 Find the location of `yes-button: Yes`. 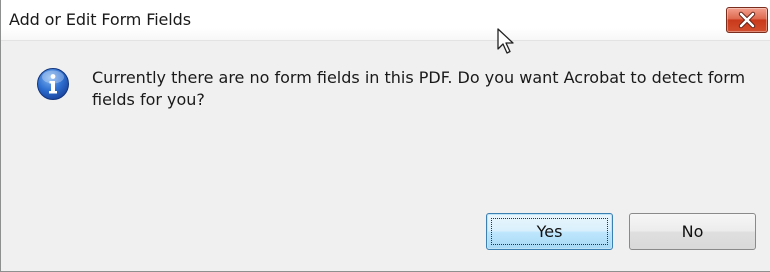

yes-button: Yes is located at coordinates (549, 231).